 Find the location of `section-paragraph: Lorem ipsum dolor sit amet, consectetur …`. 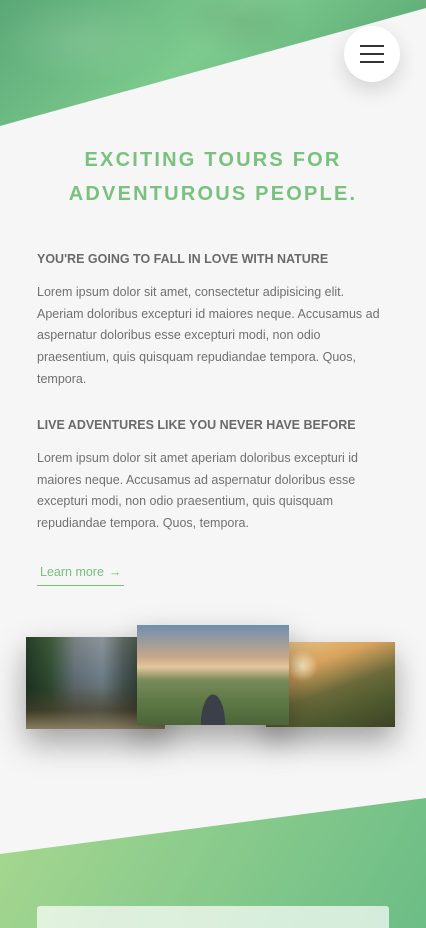

section-paragraph: Lorem ipsum dolor sit amet, consectetur … is located at coordinates (208, 335).